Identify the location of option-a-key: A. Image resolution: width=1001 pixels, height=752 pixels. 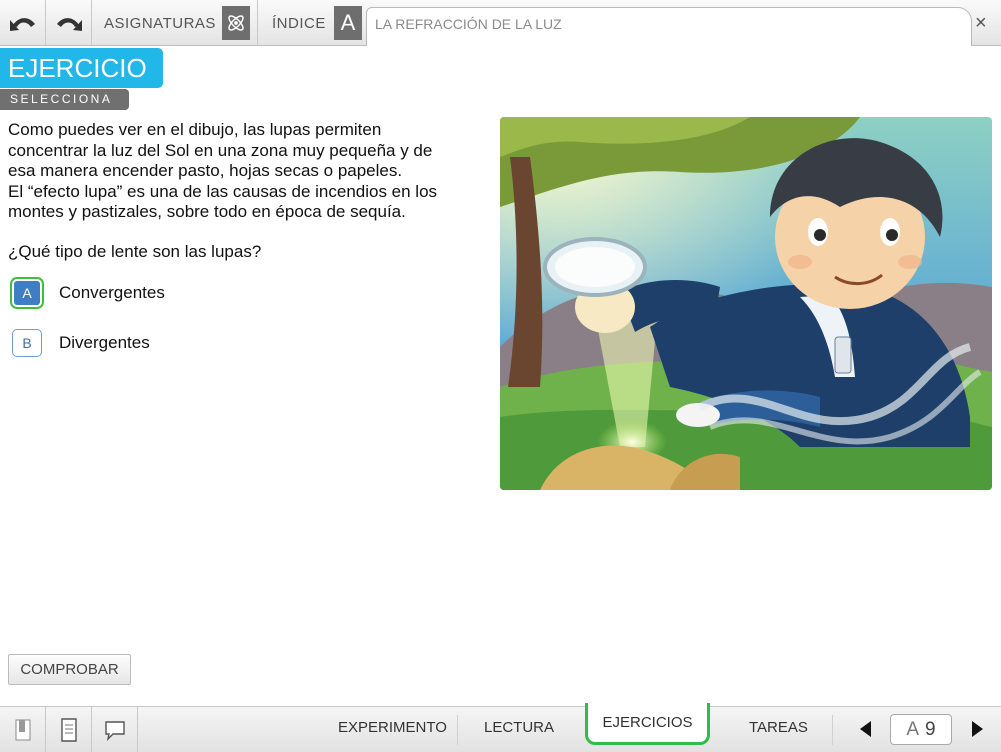
(27, 293).